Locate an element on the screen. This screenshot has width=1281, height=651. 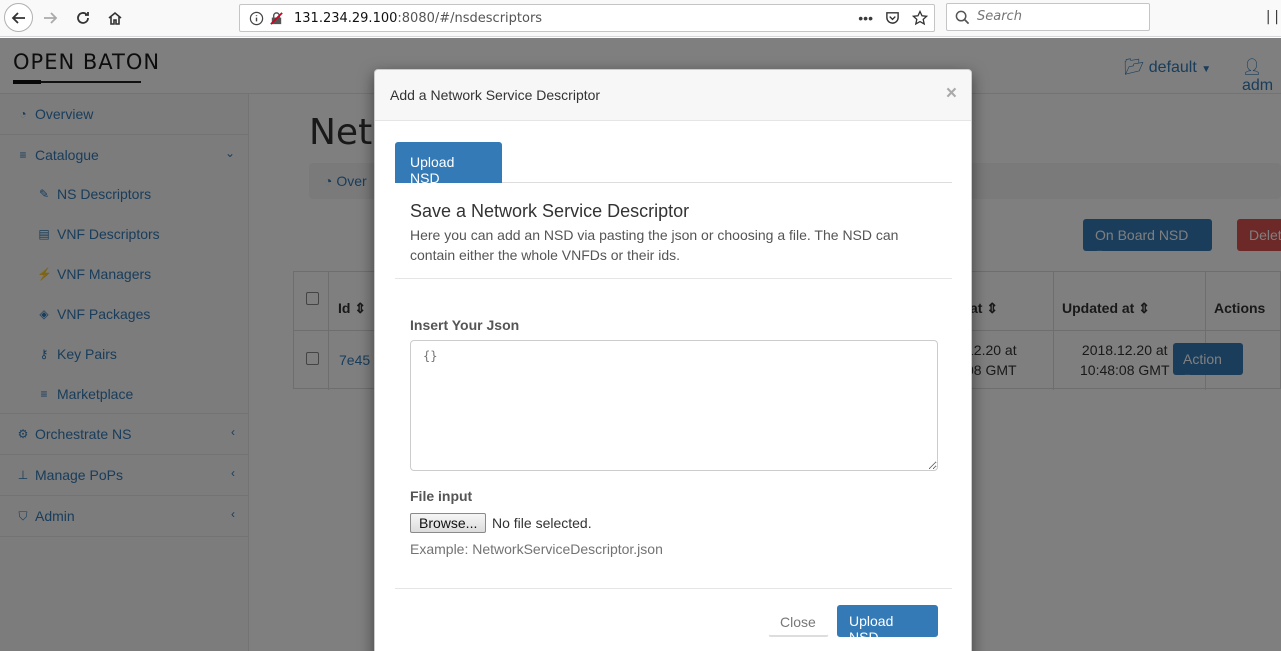
reload-icon is located at coordinates (83, 18).